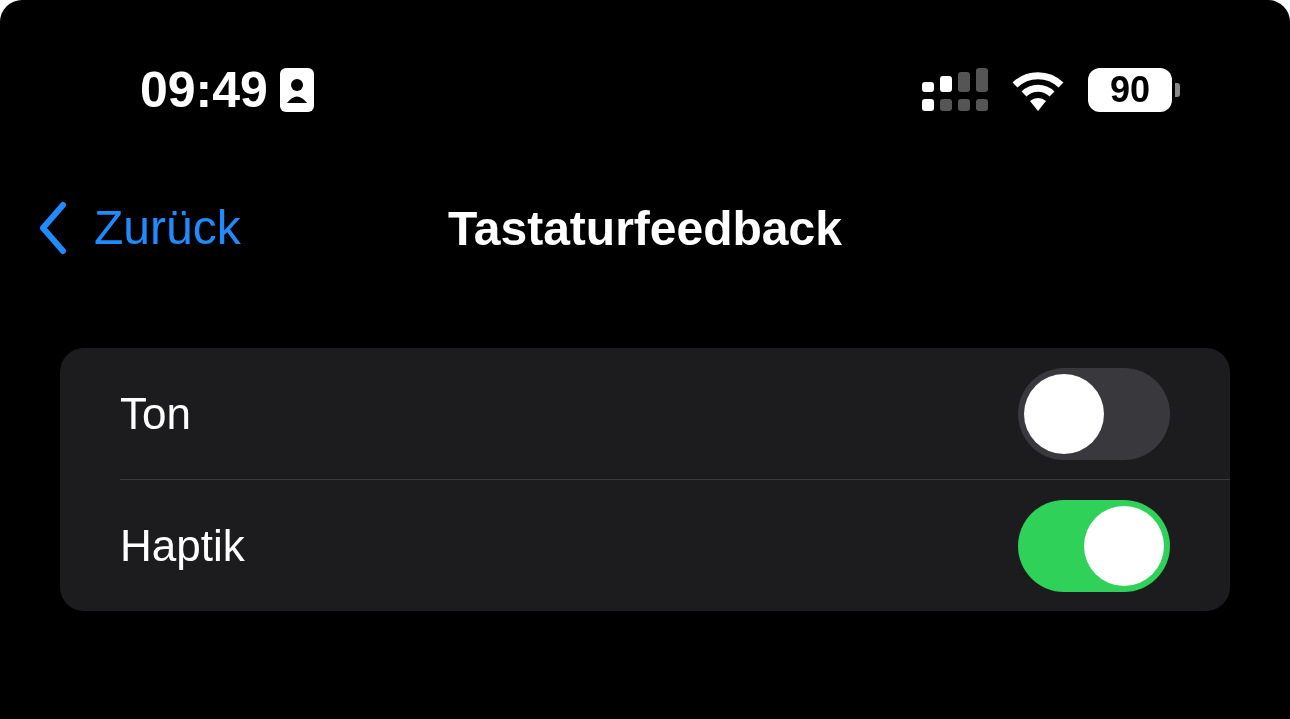 This screenshot has width=1290, height=719. Describe the element at coordinates (955, 90) in the screenshot. I see `cellular-signal-icon` at that location.